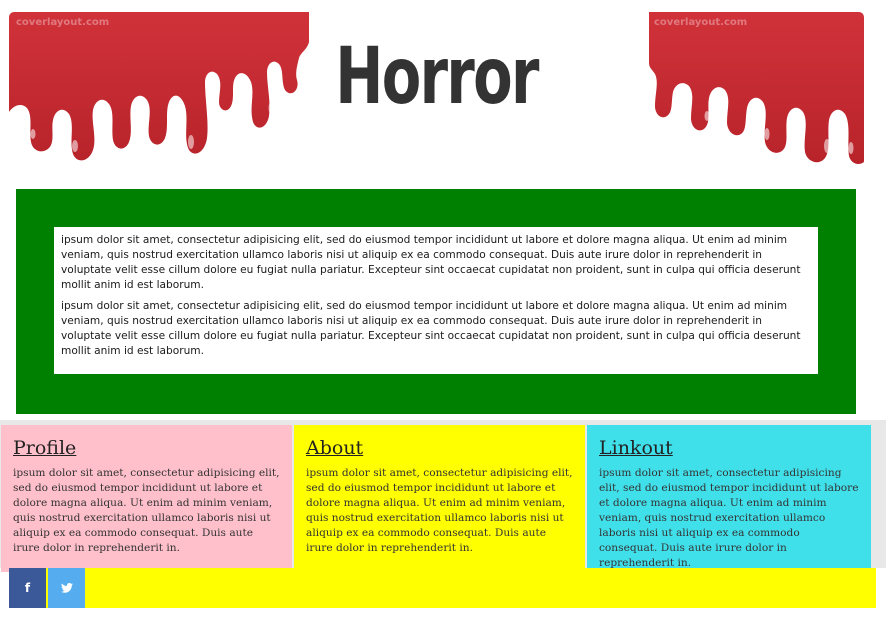  Describe the element at coordinates (701, 22) in the screenshot. I see `watermark-right: coverlayout.com` at that location.